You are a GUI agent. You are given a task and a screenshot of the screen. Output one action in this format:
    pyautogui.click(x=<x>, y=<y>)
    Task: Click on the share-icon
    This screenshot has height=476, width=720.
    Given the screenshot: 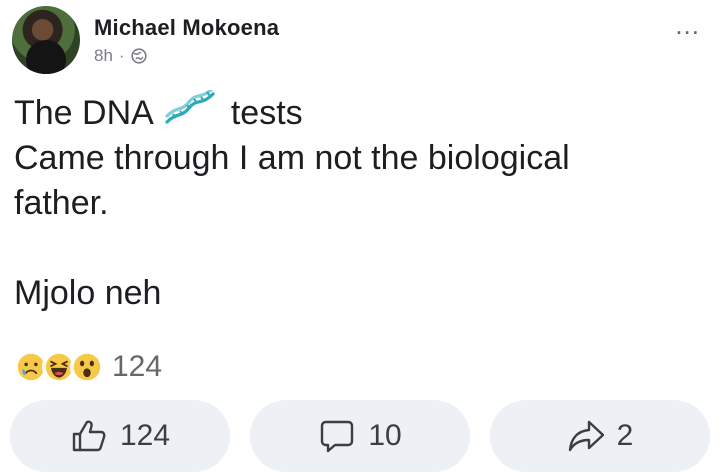 What is the action you would take?
    pyautogui.click(x=586, y=436)
    